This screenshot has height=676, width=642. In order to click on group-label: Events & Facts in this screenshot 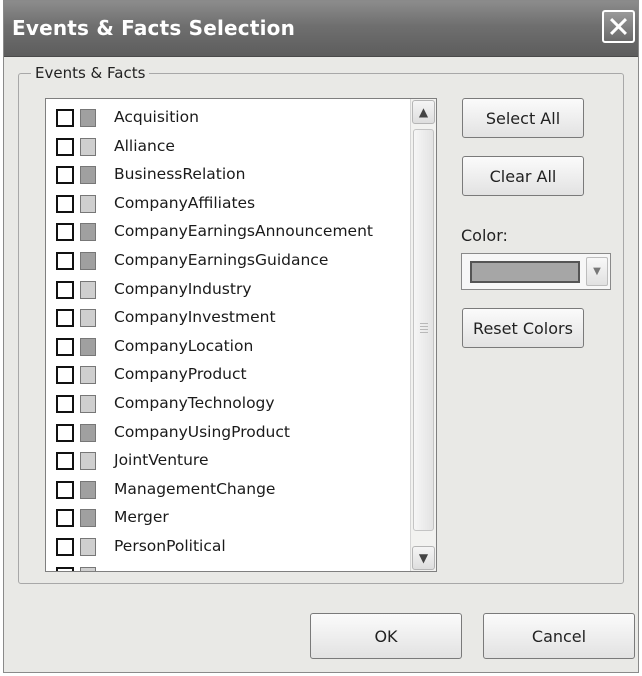, I will do `click(90, 73)`.